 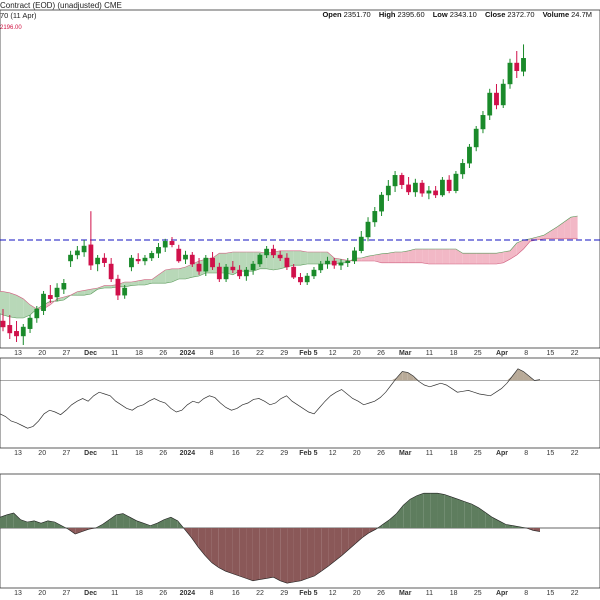 I want to click on x-tick-label: 27, so click(x=67, y=453).